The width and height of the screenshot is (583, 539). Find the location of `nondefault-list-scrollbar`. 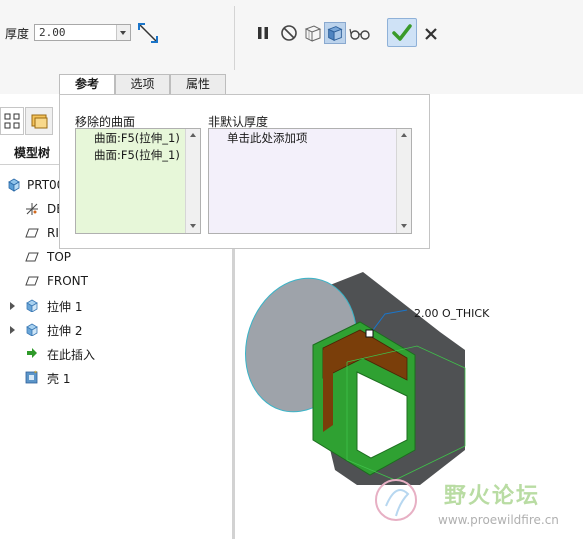

nondefault-list-scrollbar is located at coordinates (403, 181).